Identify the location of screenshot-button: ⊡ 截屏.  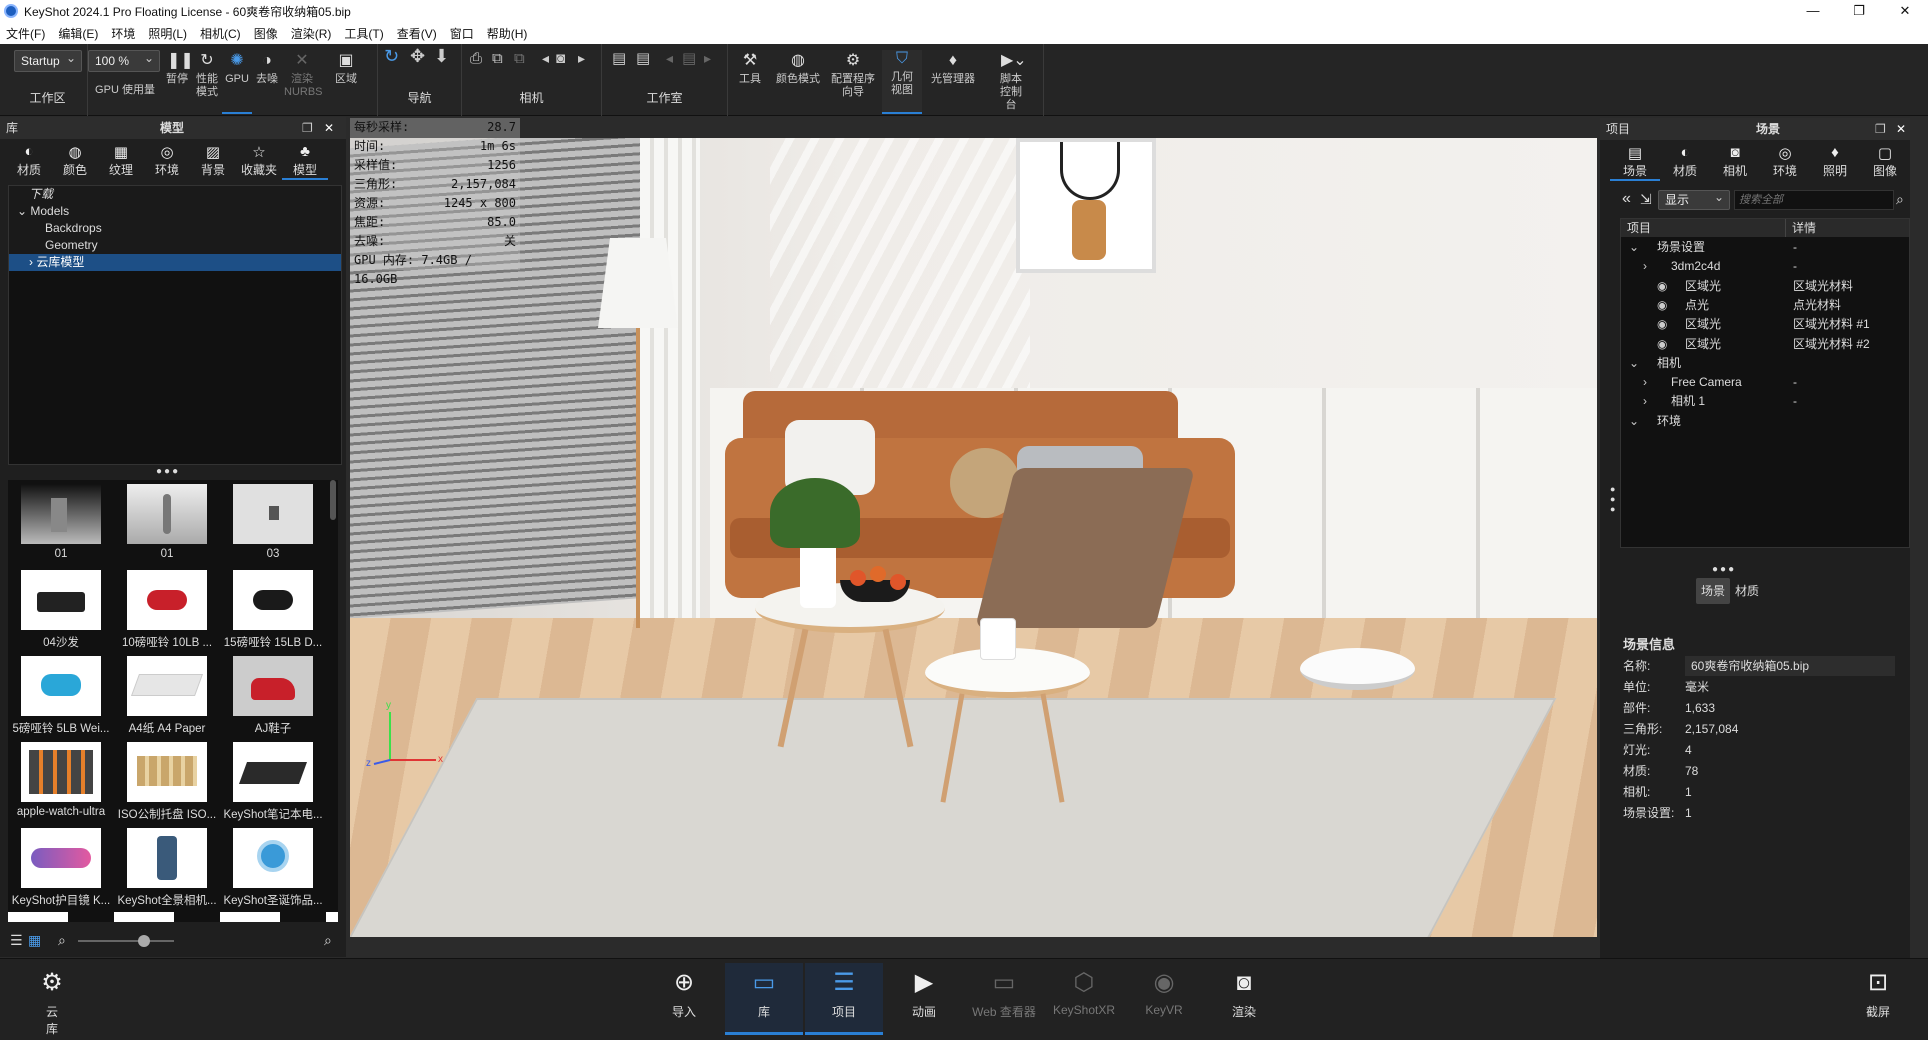
(1878, 999).